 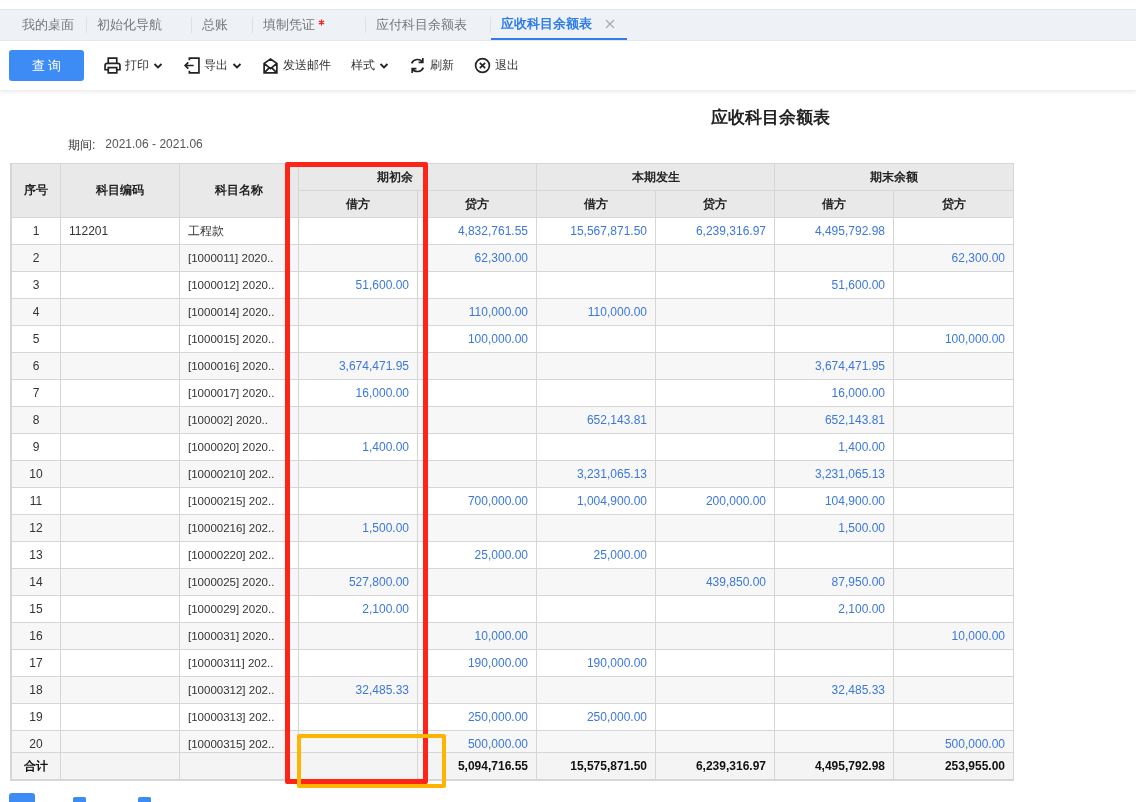 I want to click on table-cell: [10000311] 202.., so click(x=239, y=663).